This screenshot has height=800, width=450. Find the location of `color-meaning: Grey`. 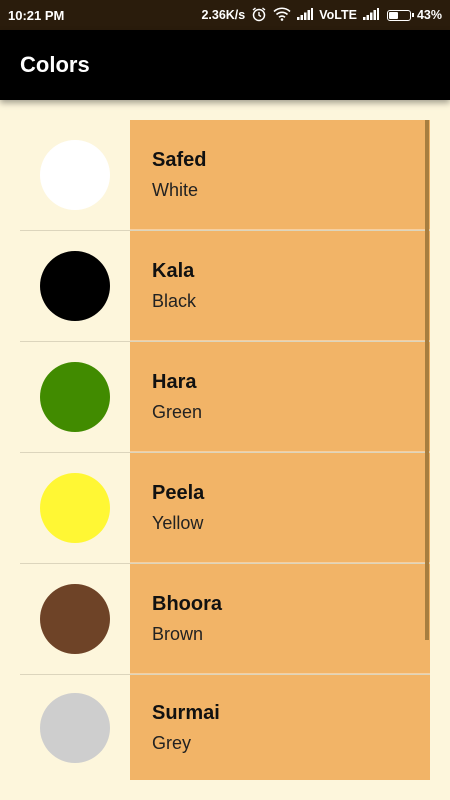

color-meaning: Grey is located at coordinates (172, 742).